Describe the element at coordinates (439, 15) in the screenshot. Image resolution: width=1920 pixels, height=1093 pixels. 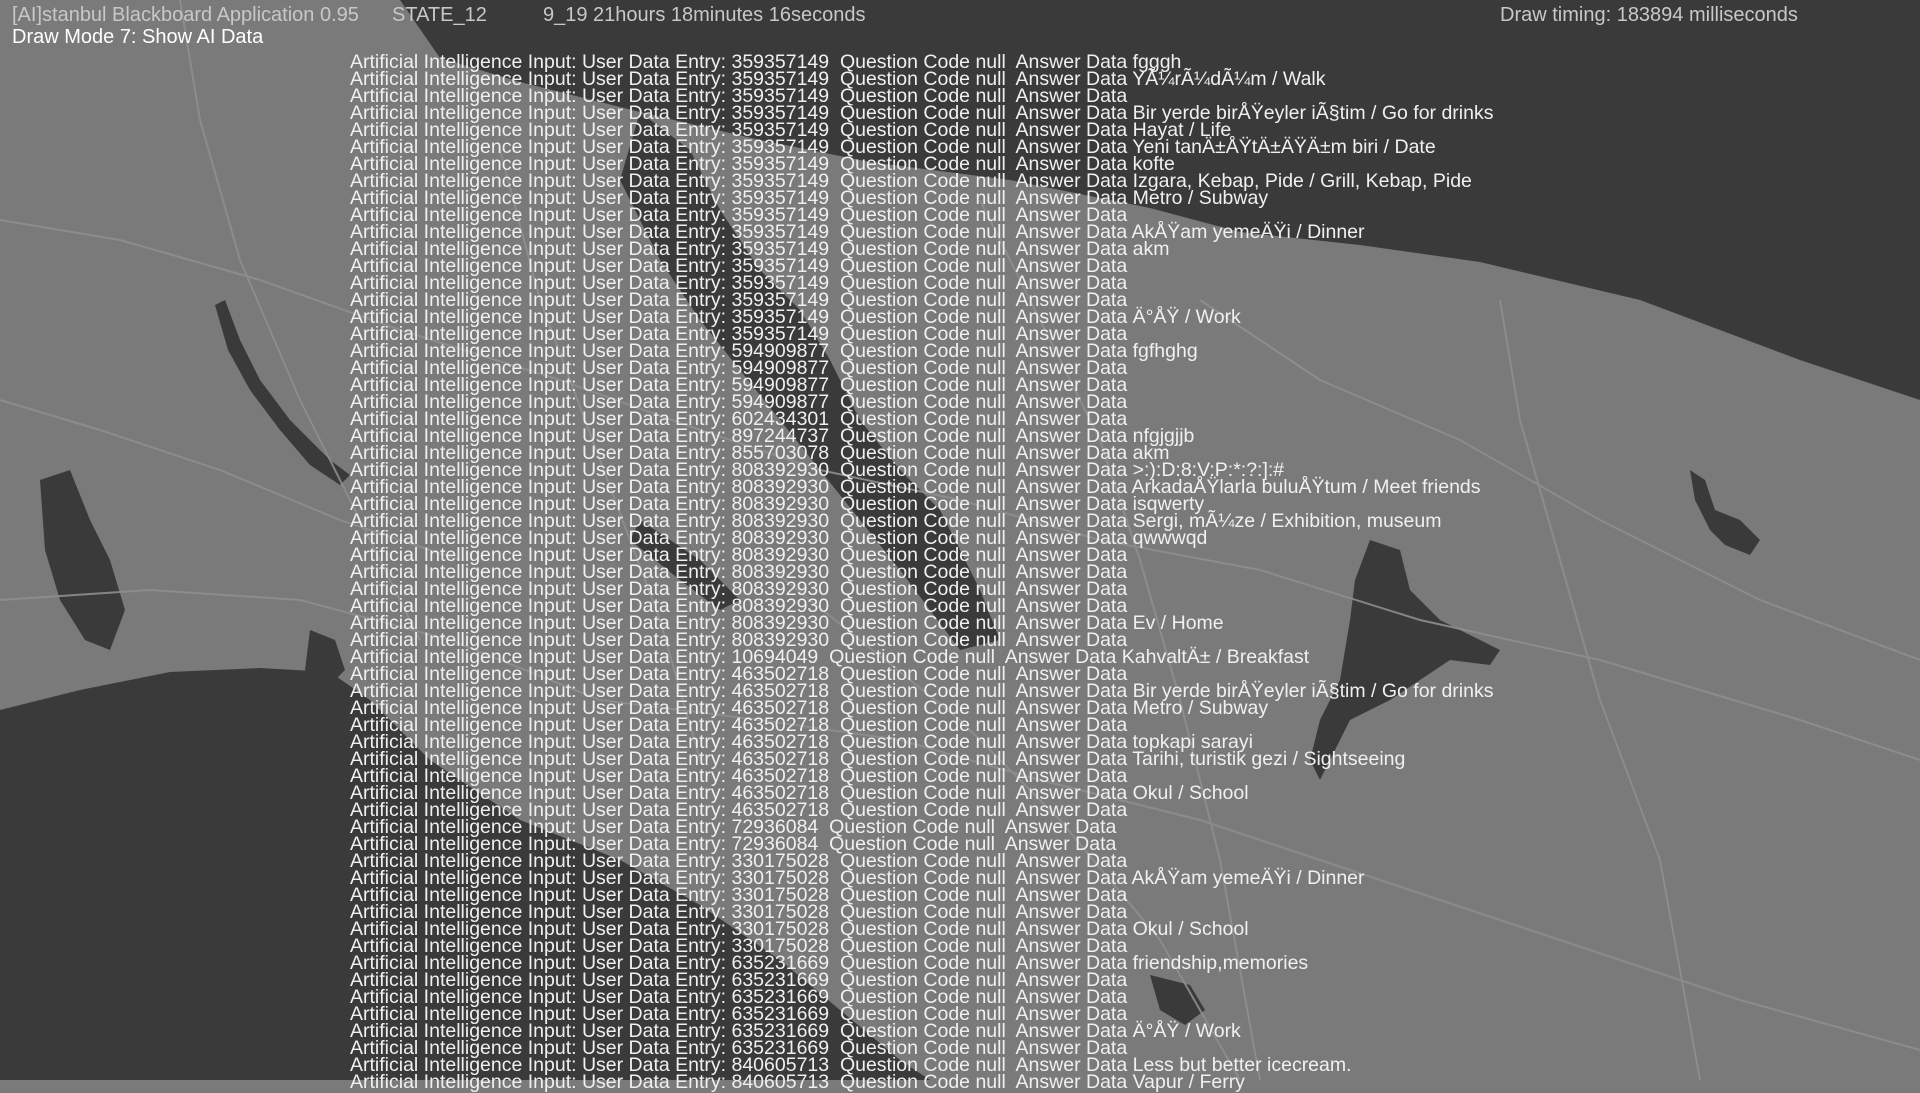
I see `state-indicator: STATE_12` at that location.